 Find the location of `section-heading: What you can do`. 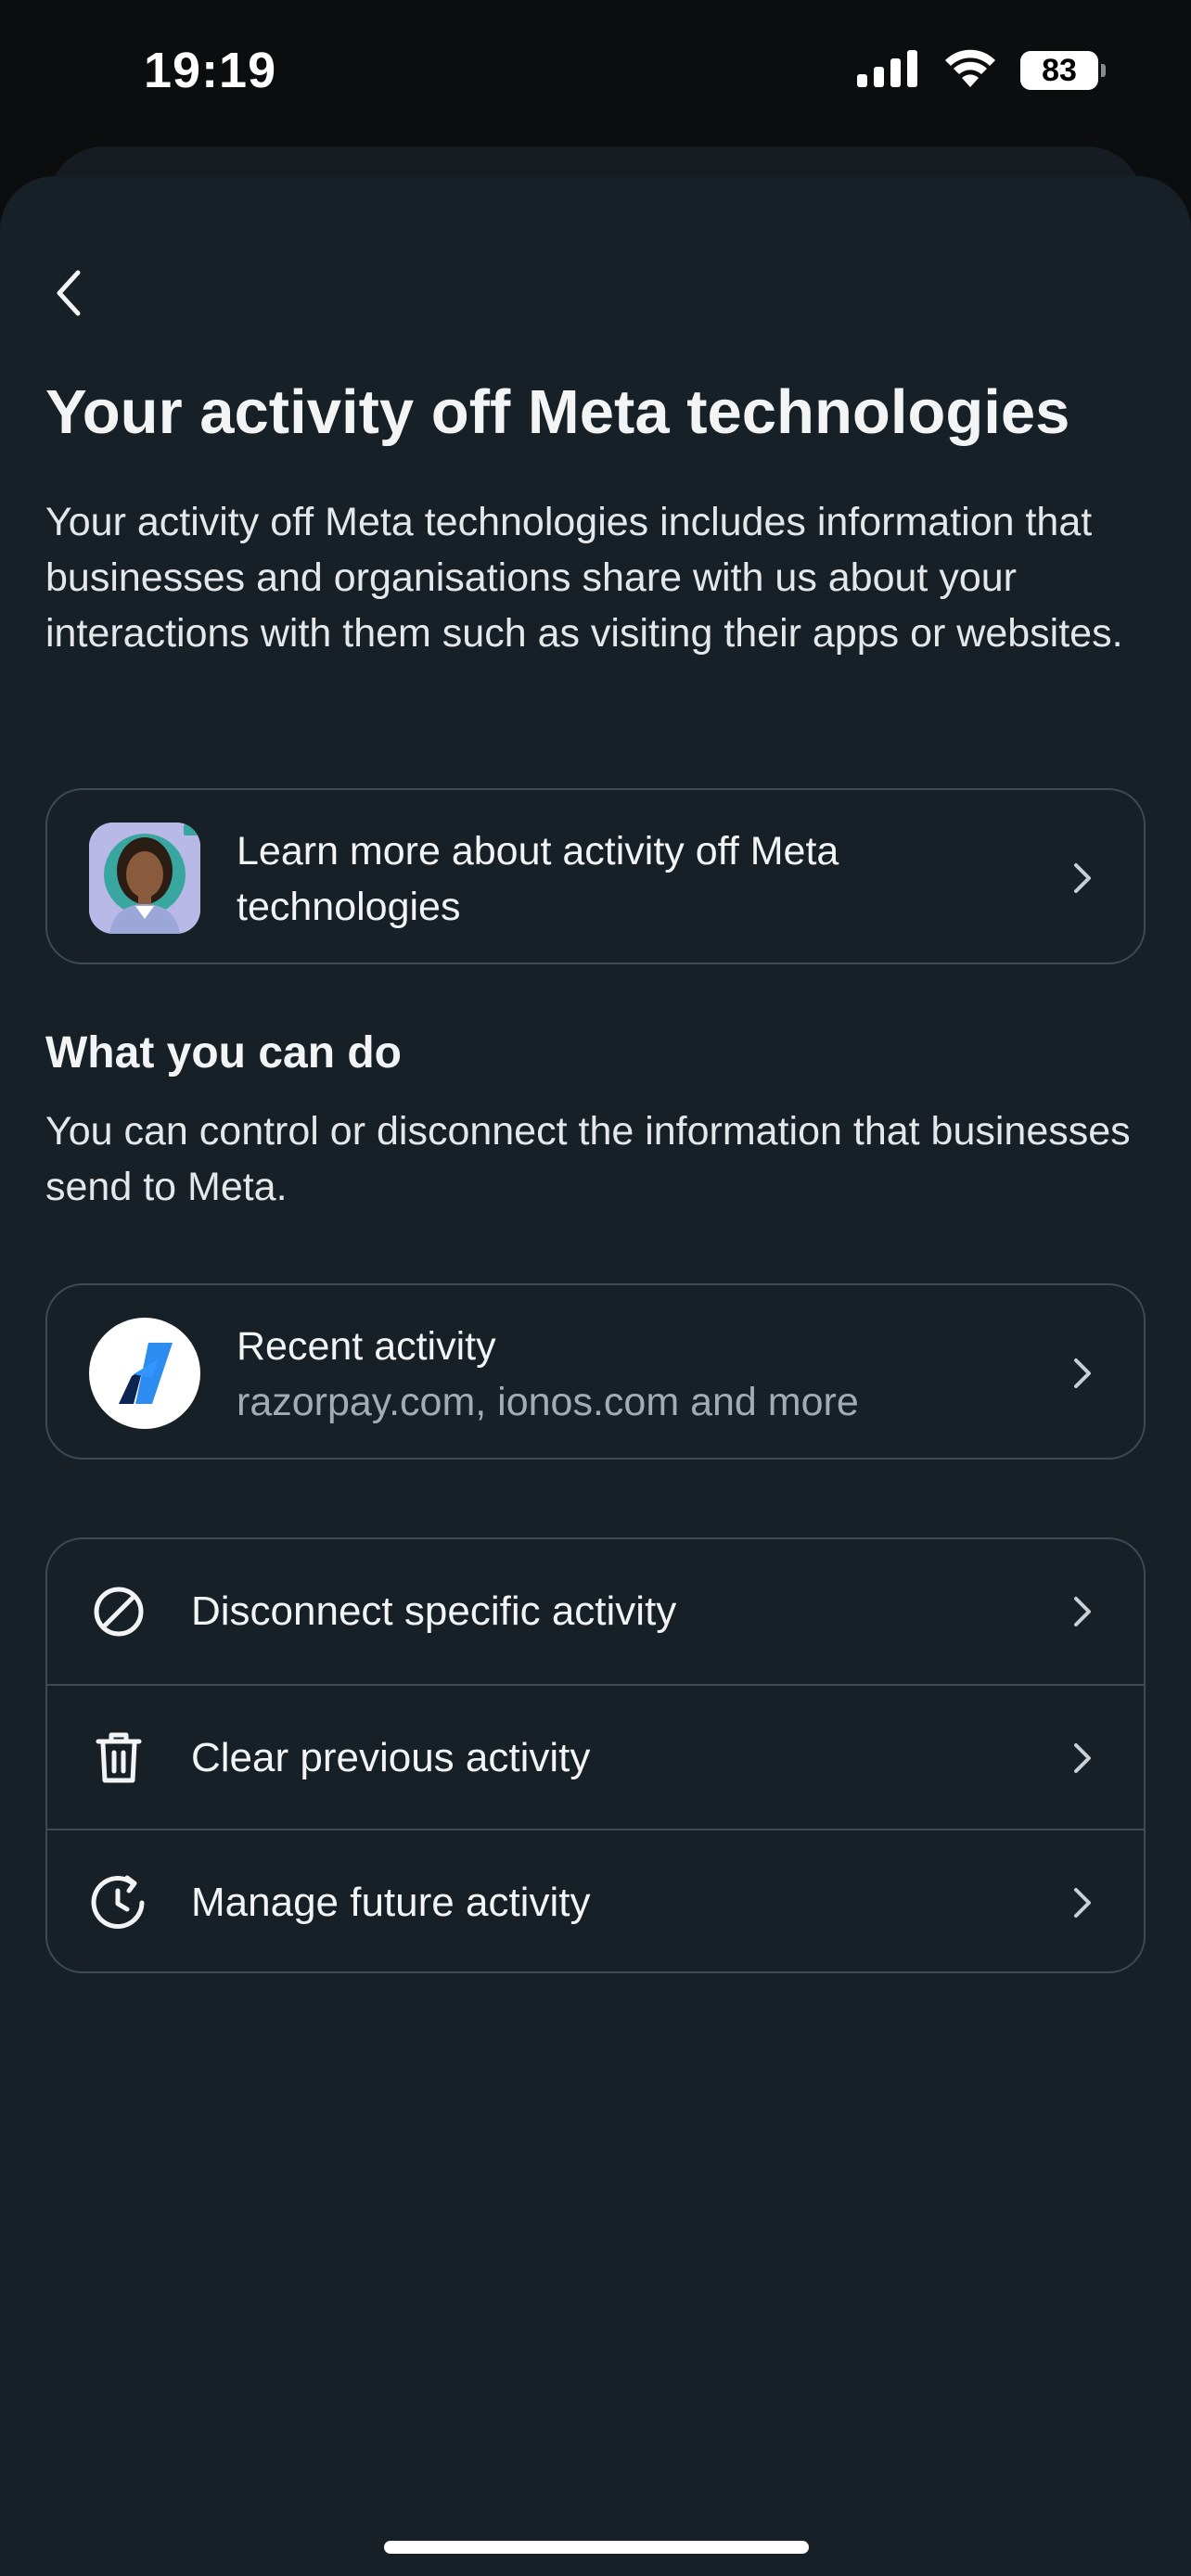

section-heading: What you can do is located at coordinates (223, 1053).